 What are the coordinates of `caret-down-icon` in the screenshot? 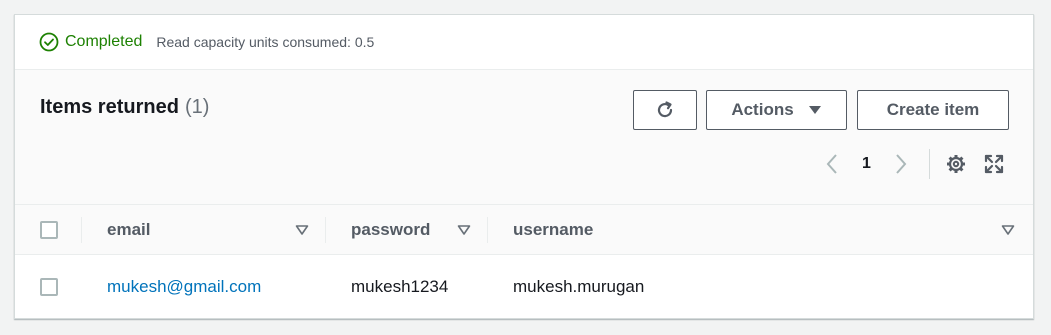 It's located at (815, 110).